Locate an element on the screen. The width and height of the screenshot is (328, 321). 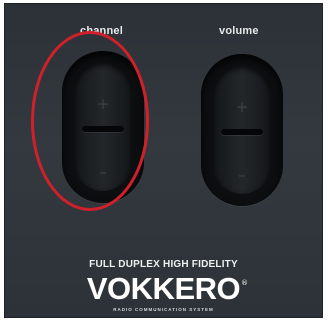
volume-label: volume is located at coordinates (239, 31).